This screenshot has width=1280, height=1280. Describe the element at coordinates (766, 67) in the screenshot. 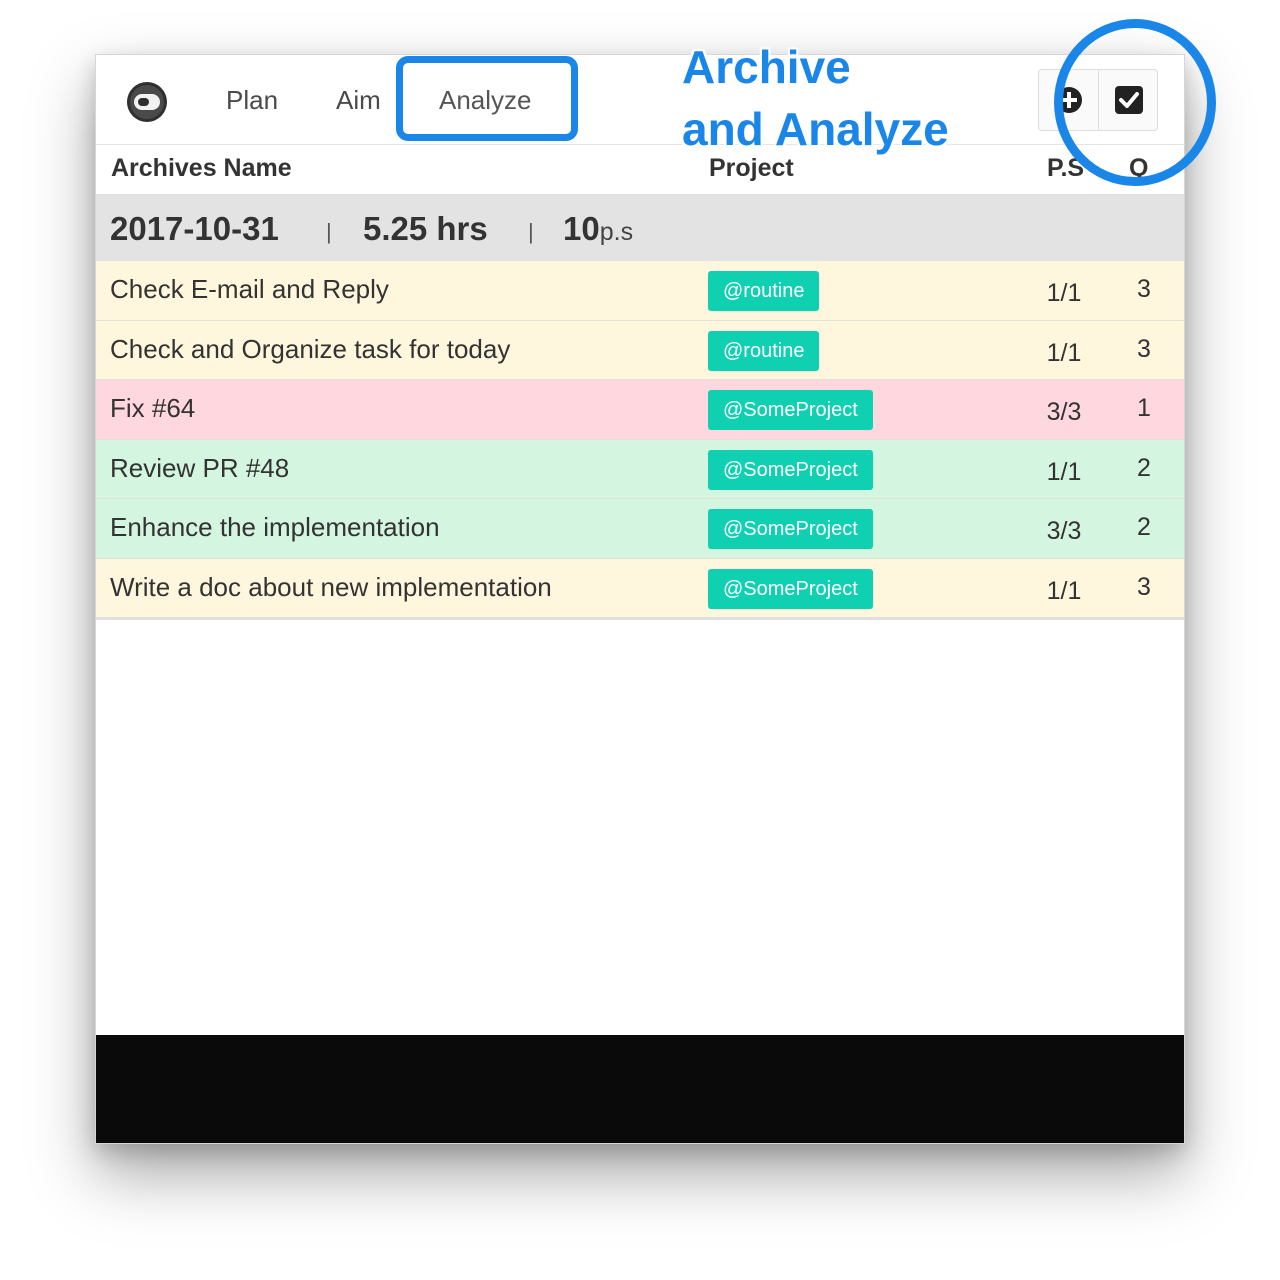

I see `annotation-line-1: Archive` at that location.